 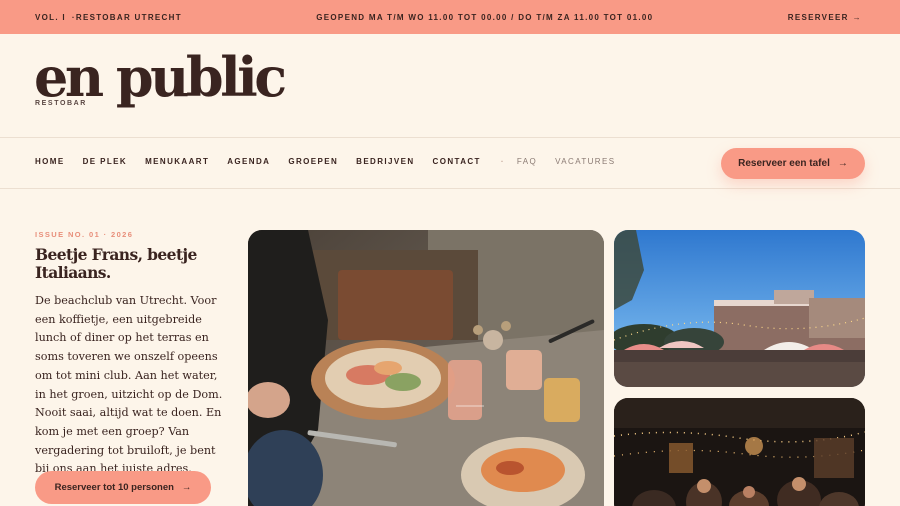 I want to click on beachclub-exterior-photo, so click(x=739, y=308).